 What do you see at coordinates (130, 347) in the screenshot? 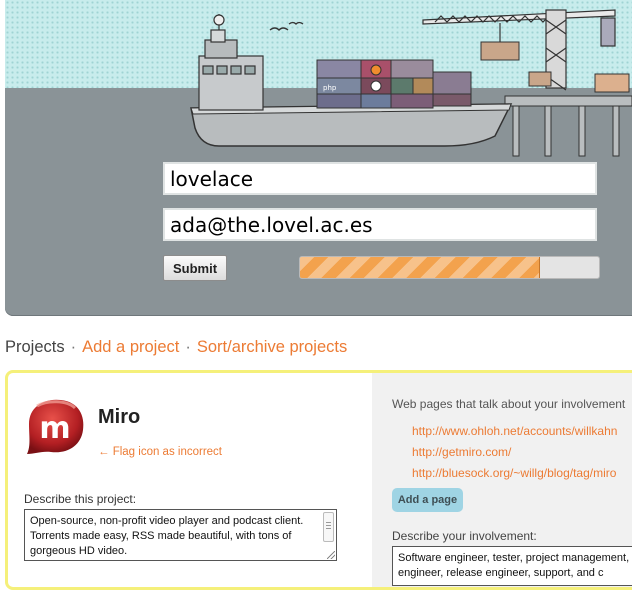
I see `add-project-link: Add a project` at bounding box center [130, 347].